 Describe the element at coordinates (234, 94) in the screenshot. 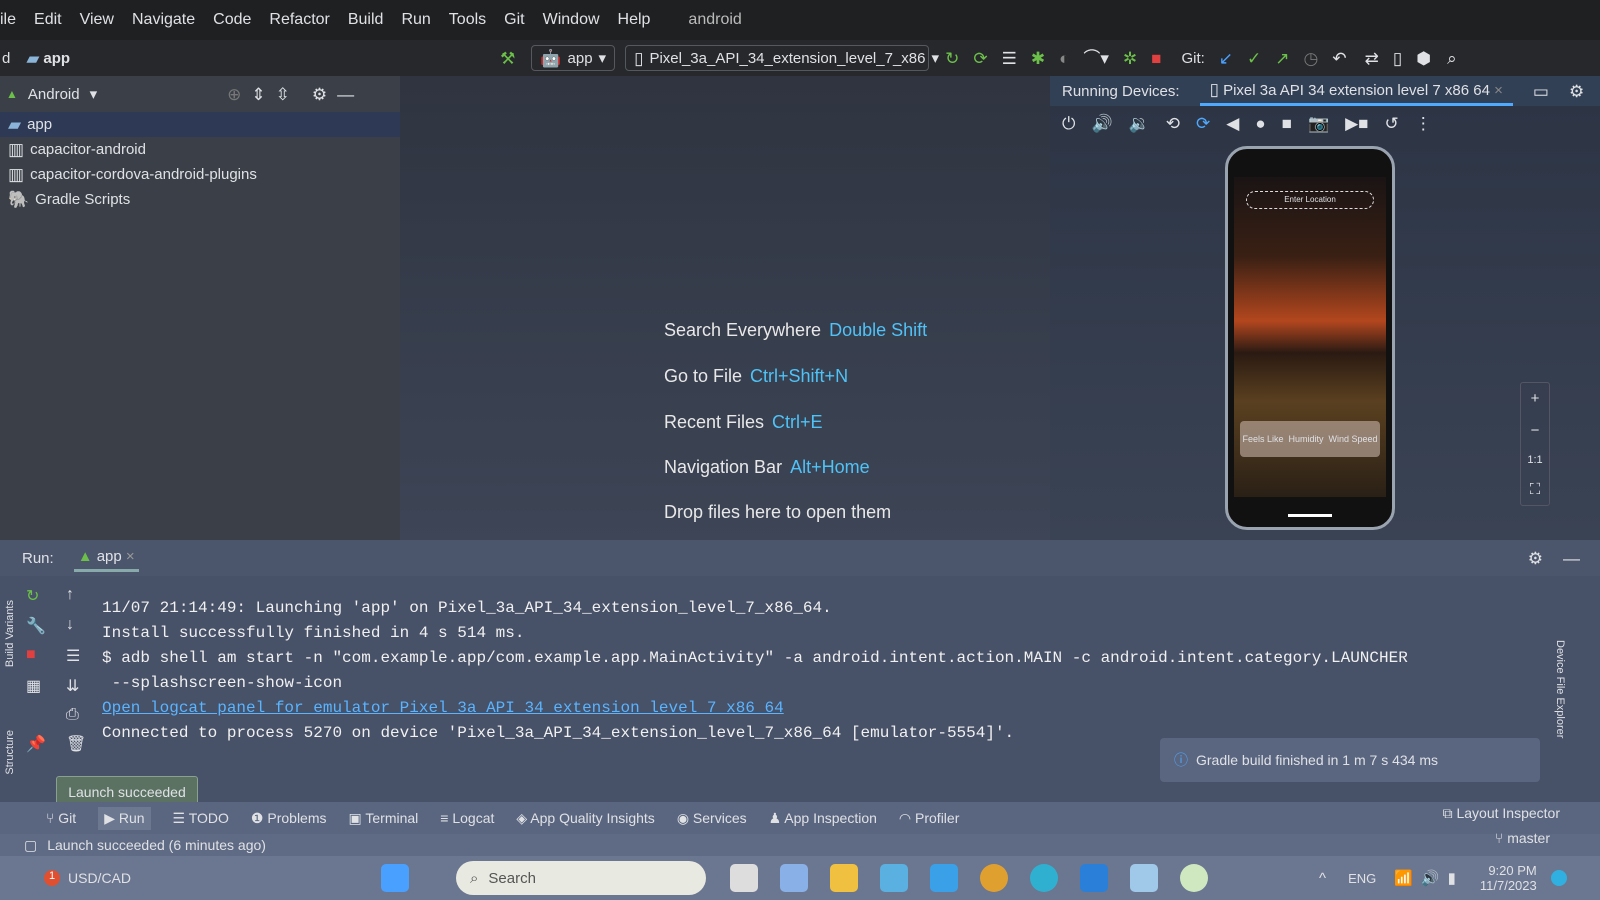

I see `locate-icon: ⊕` at that location.